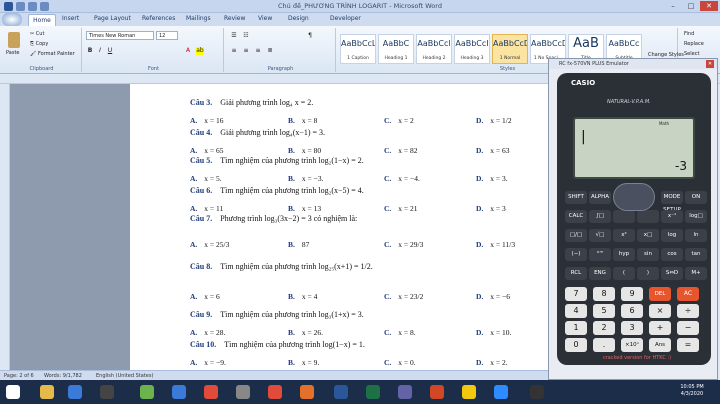 Image resolution: width=720 pixels, height=404 pixels. What do you see at coordinates (373, 392) in the screenshot?
I see `excel-icon` at bounding box center [373, 392].